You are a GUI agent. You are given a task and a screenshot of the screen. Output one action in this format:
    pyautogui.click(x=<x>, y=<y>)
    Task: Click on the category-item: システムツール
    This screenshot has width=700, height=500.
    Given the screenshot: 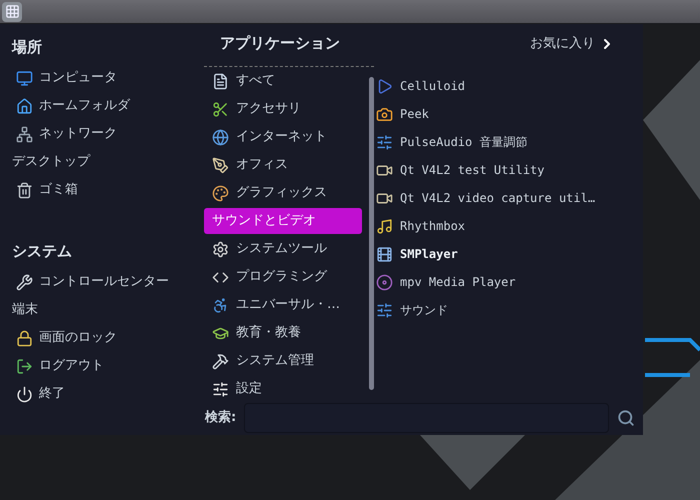 What is the action you would take?
    pyautogui.click(x=283, y=249)
    